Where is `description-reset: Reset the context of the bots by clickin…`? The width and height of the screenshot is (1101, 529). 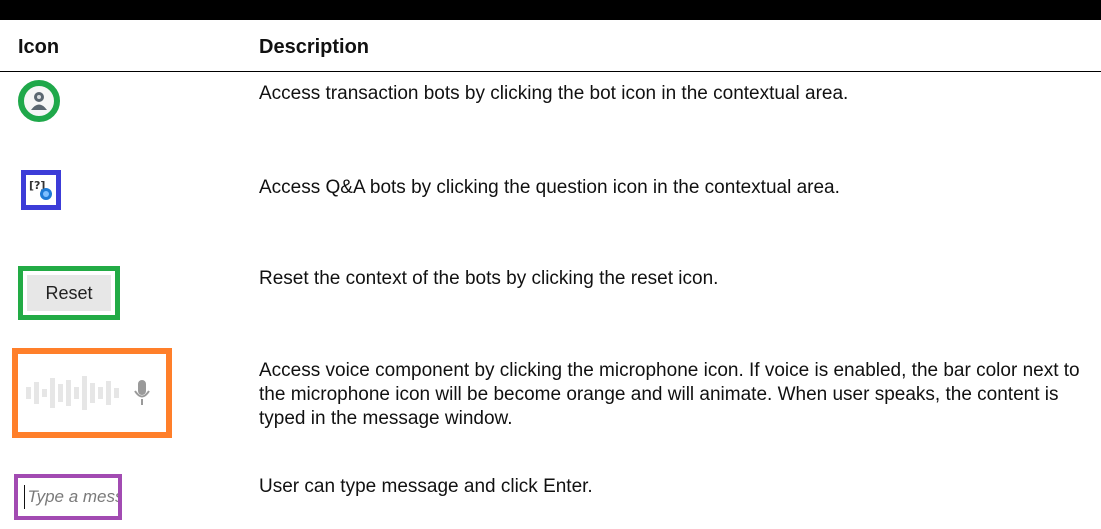
description-reset: Reset the context of the bots by clickin… is located at coordinates (489, 278).